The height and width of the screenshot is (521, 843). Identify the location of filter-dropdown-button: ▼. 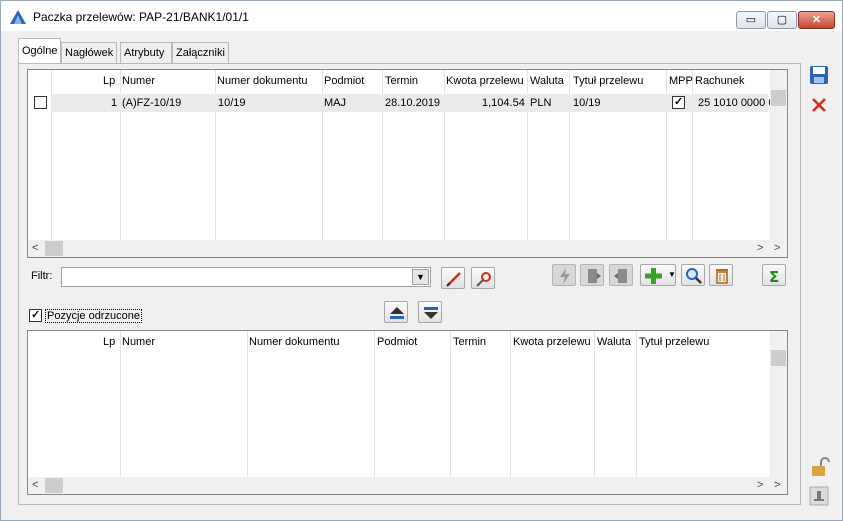
(420, 277).